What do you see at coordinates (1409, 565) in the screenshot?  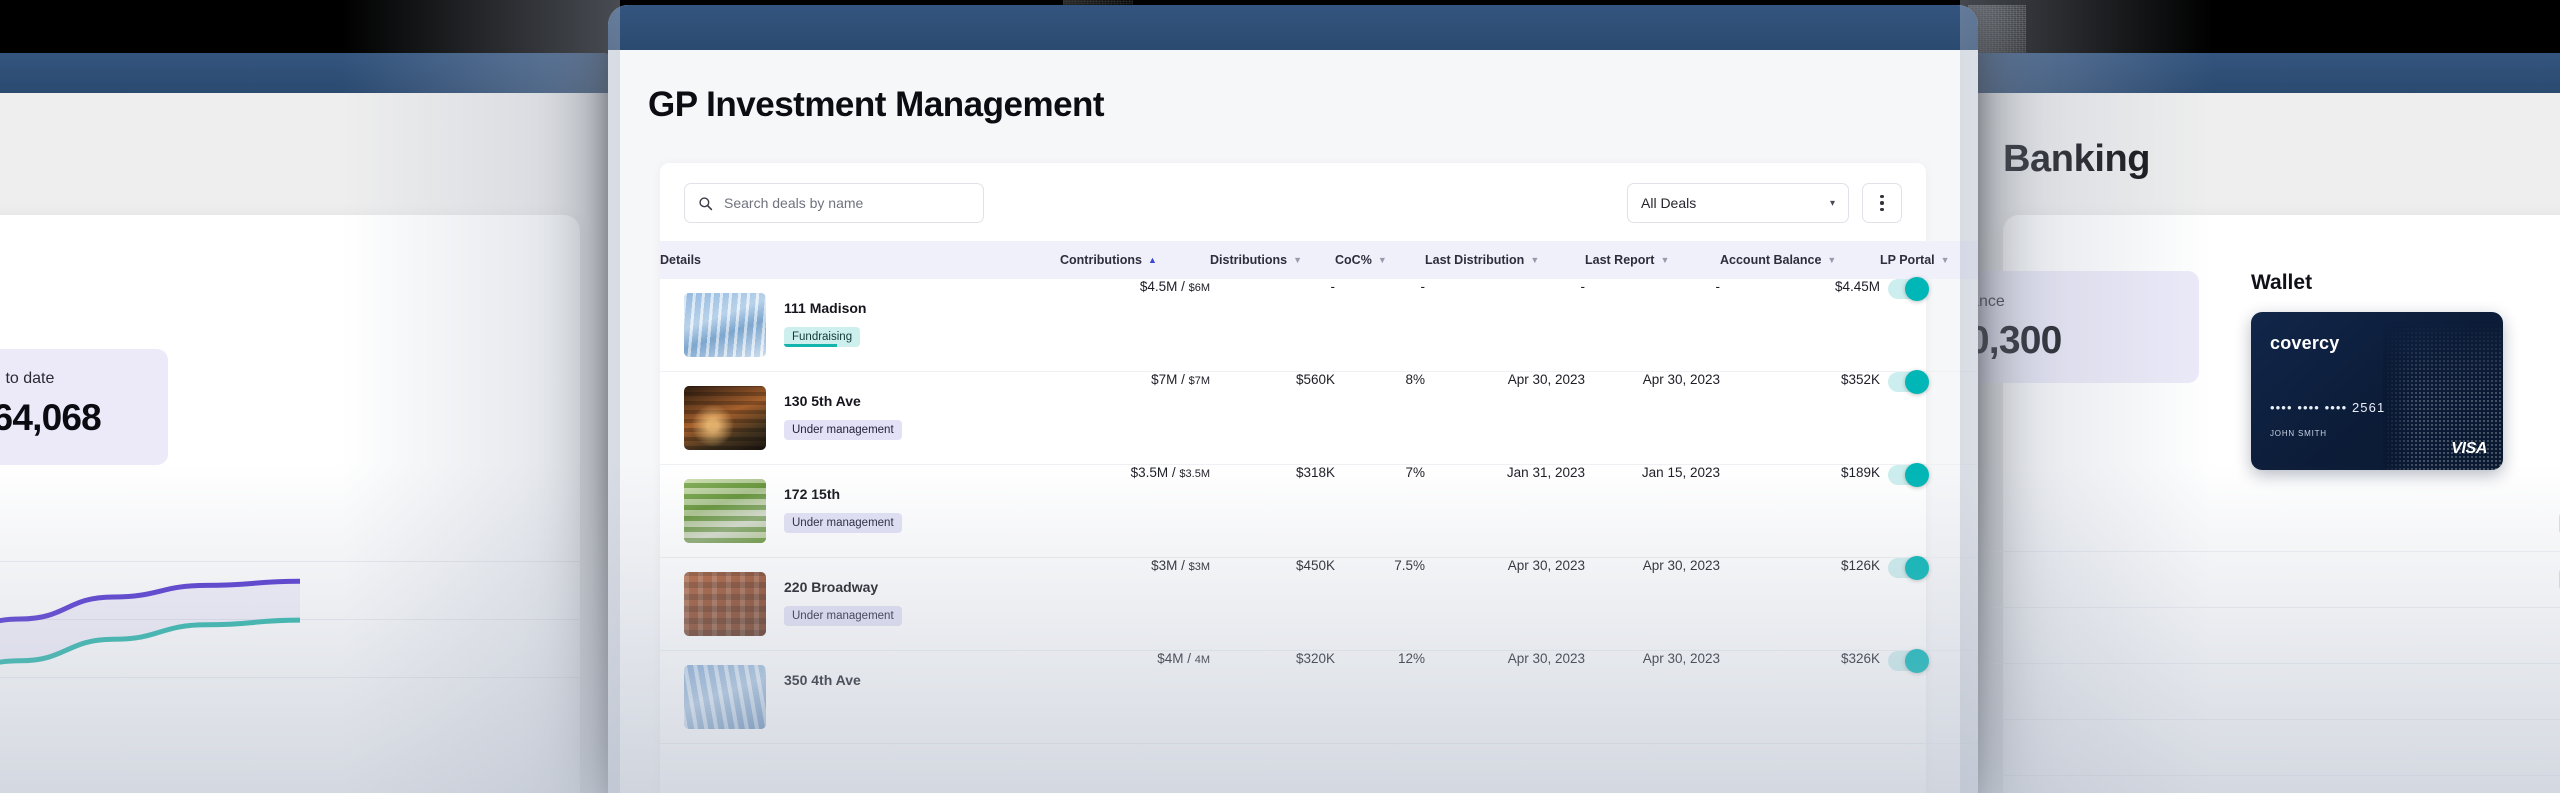 I see `cell-coc: 7.5%` at bounding box center [1409, 565].